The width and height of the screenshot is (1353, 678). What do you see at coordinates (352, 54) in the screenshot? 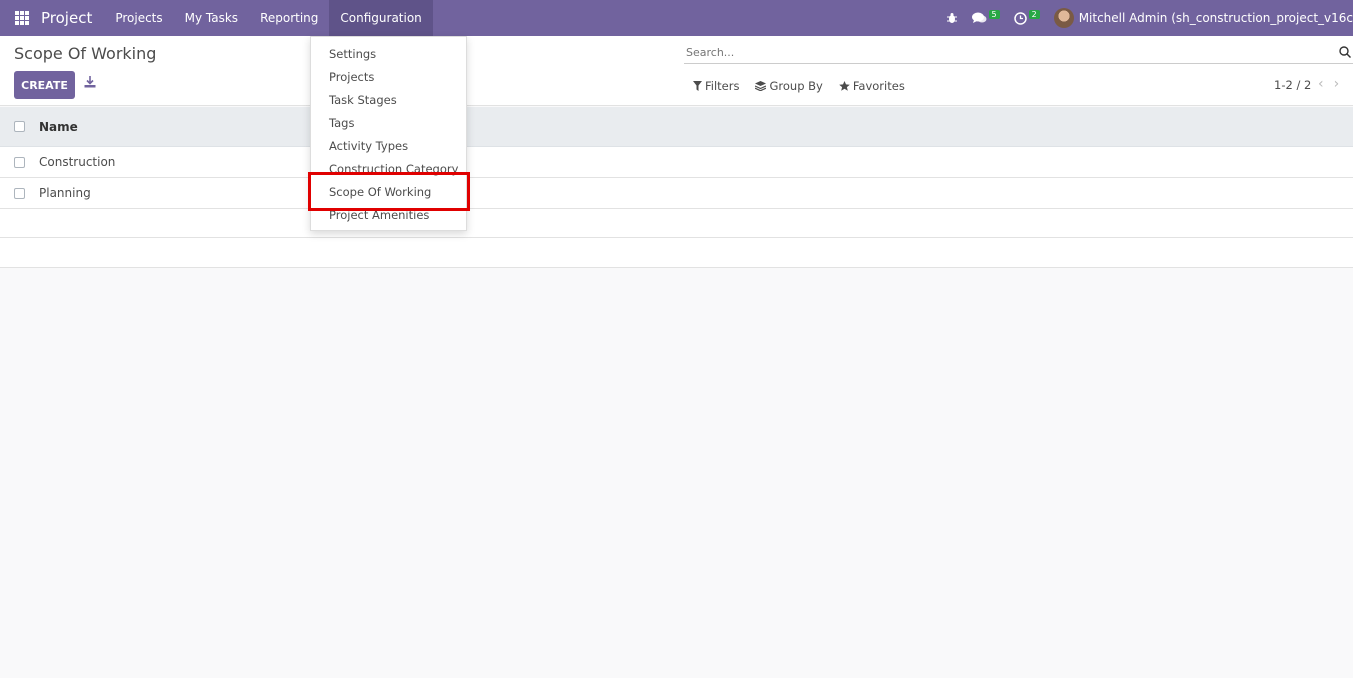
I see `menu-item-settings: Settings` at bounding box center [352, 54].